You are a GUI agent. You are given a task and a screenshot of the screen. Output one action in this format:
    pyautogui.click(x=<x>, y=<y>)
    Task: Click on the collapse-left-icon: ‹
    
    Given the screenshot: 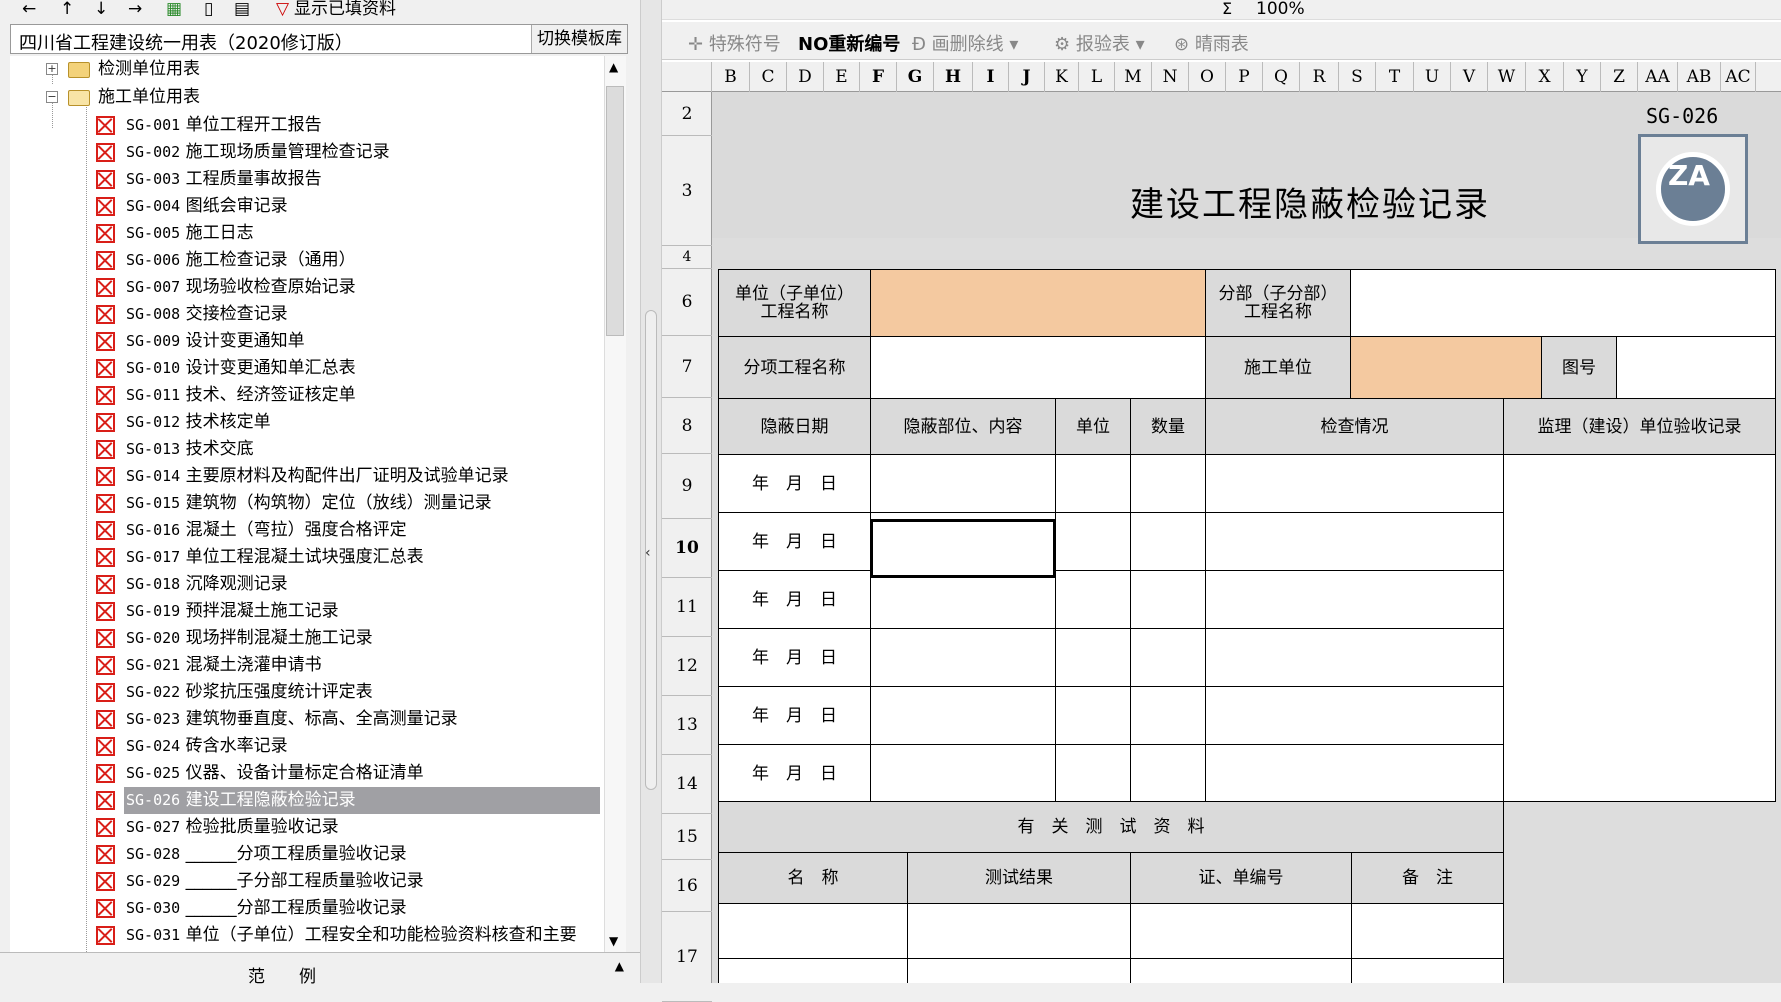 What is the action you would take?
    pyautogui.click(x=648, y=553)
    